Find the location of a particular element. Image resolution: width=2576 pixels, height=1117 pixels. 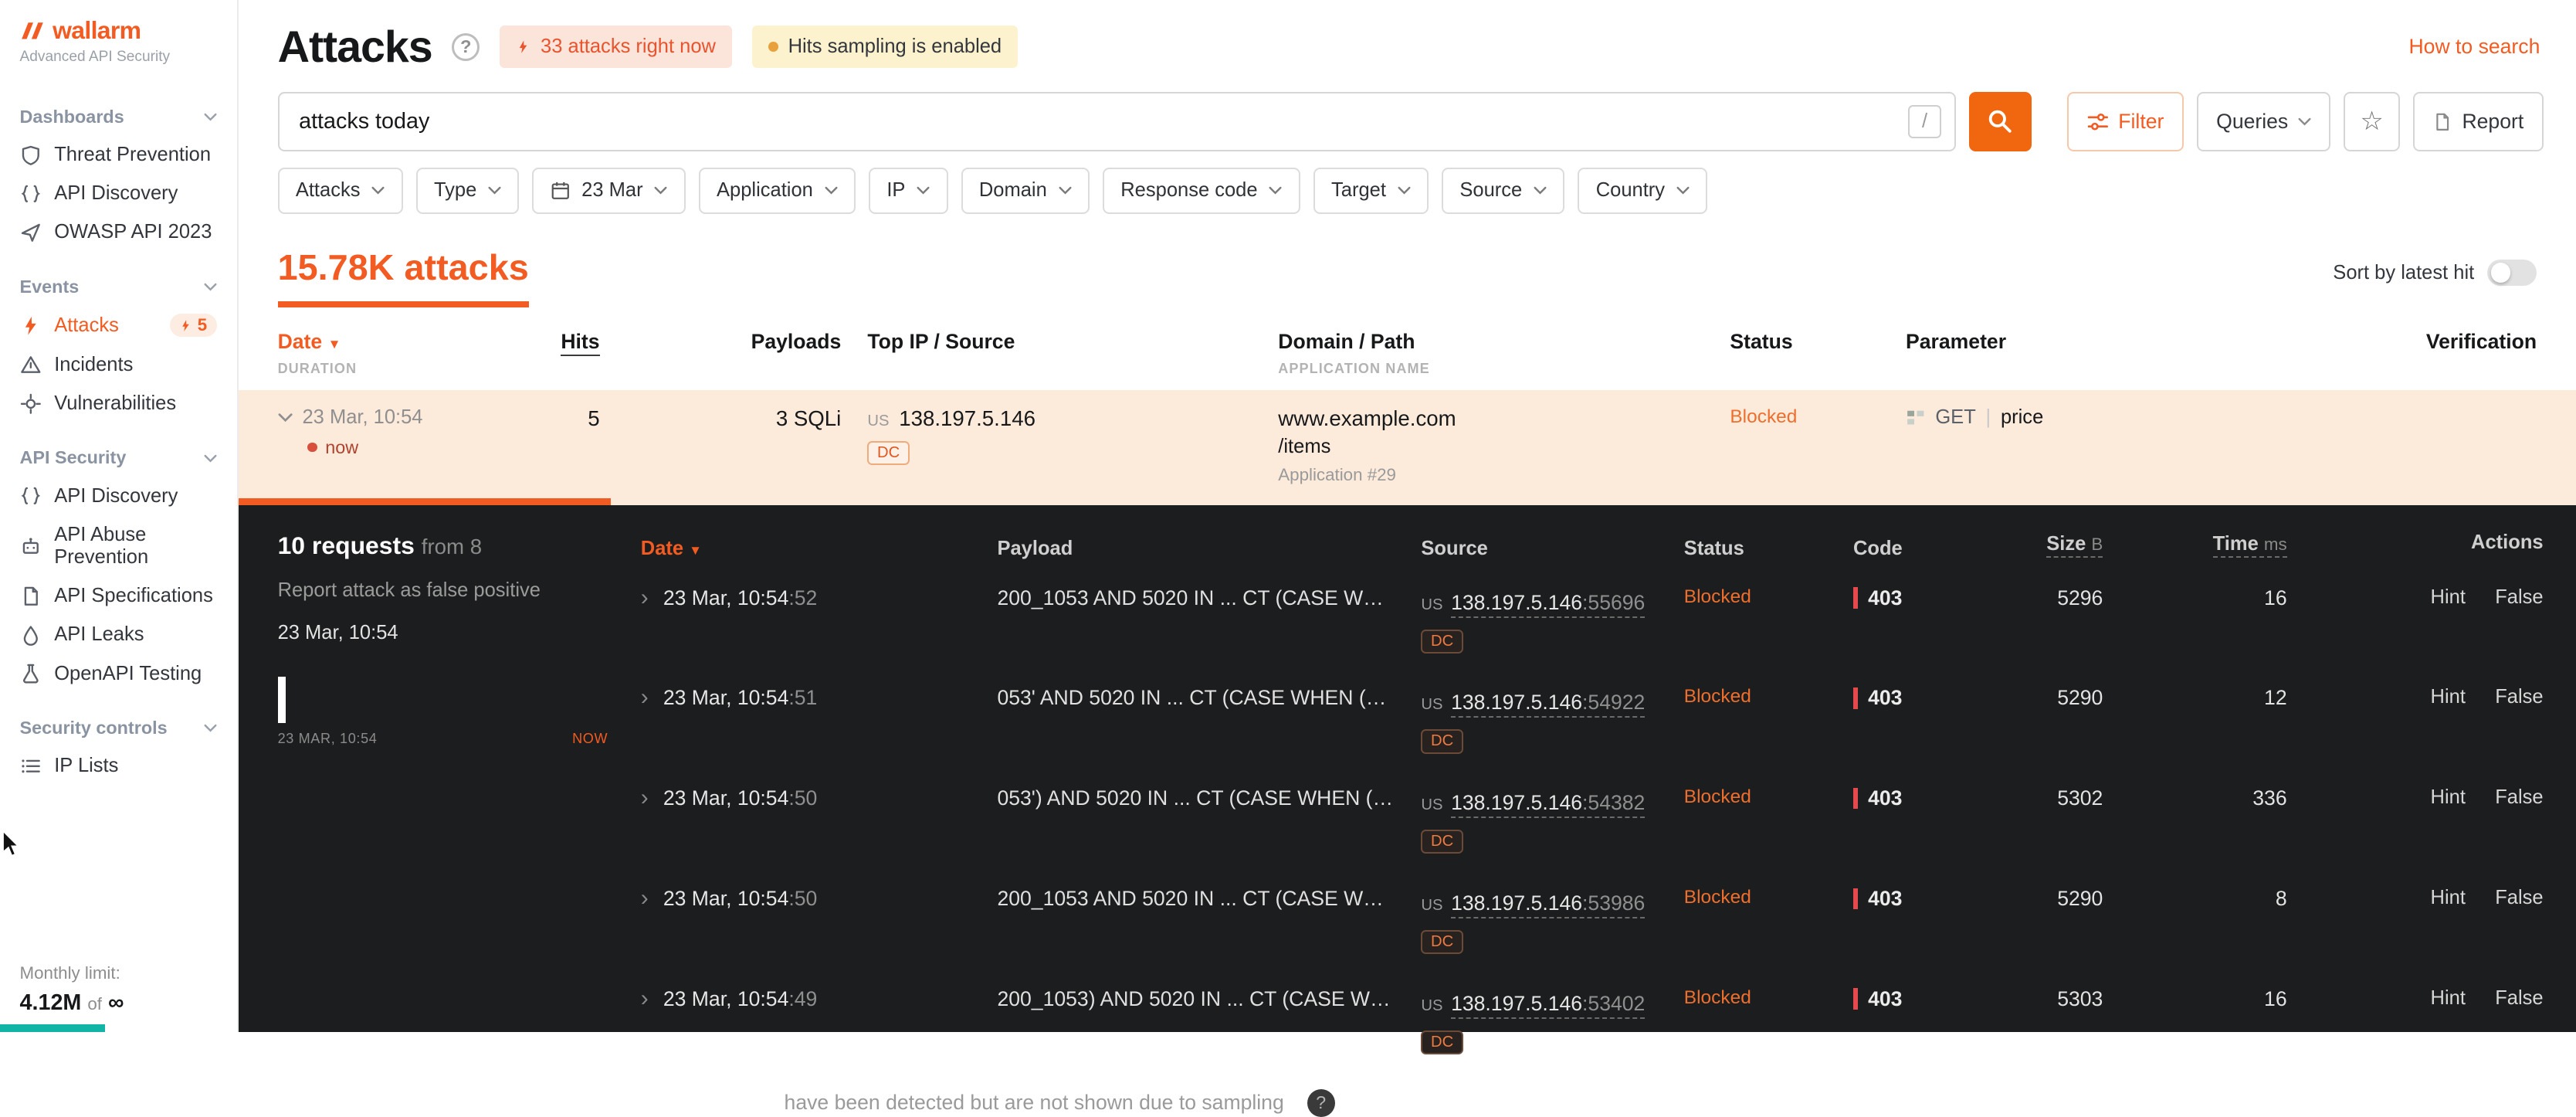

filter-chip-domain: Domain is located at coordinates (1025, 191).